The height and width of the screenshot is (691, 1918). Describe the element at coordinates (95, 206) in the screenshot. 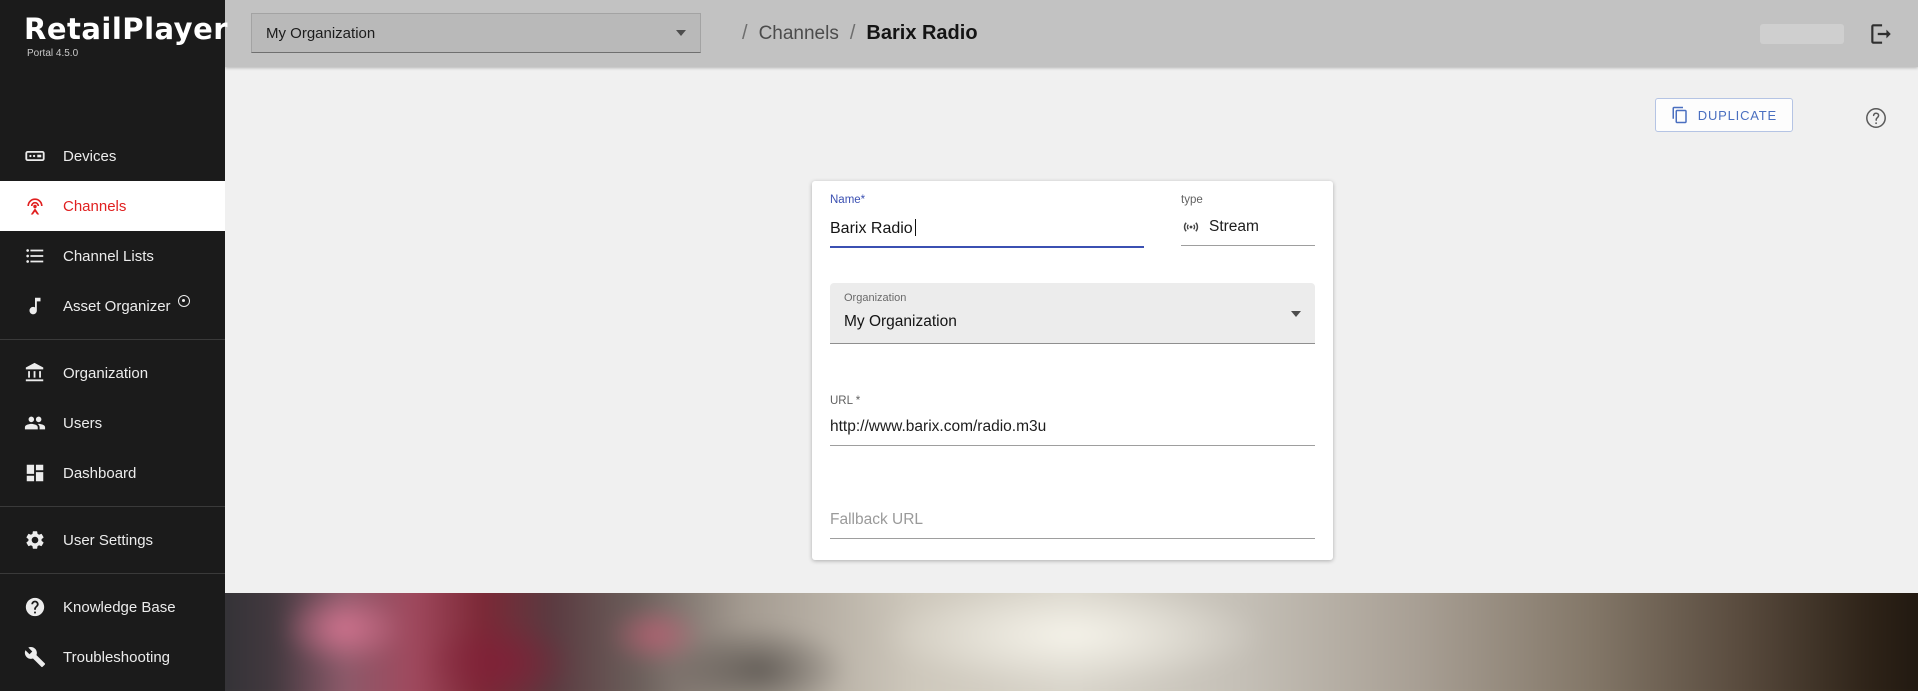

I see `sidebar-item-label: Channels` at that location.